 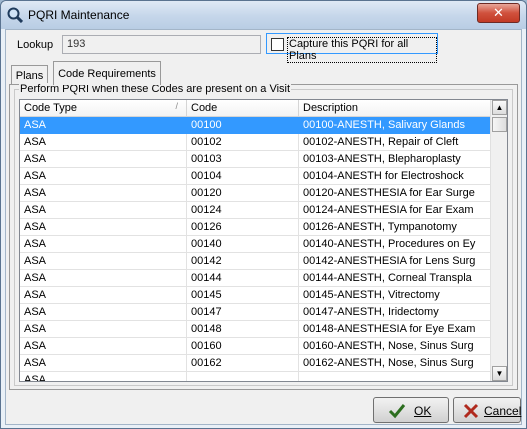 I want to click on code-cell: 00103, so click(x=243, y=159).